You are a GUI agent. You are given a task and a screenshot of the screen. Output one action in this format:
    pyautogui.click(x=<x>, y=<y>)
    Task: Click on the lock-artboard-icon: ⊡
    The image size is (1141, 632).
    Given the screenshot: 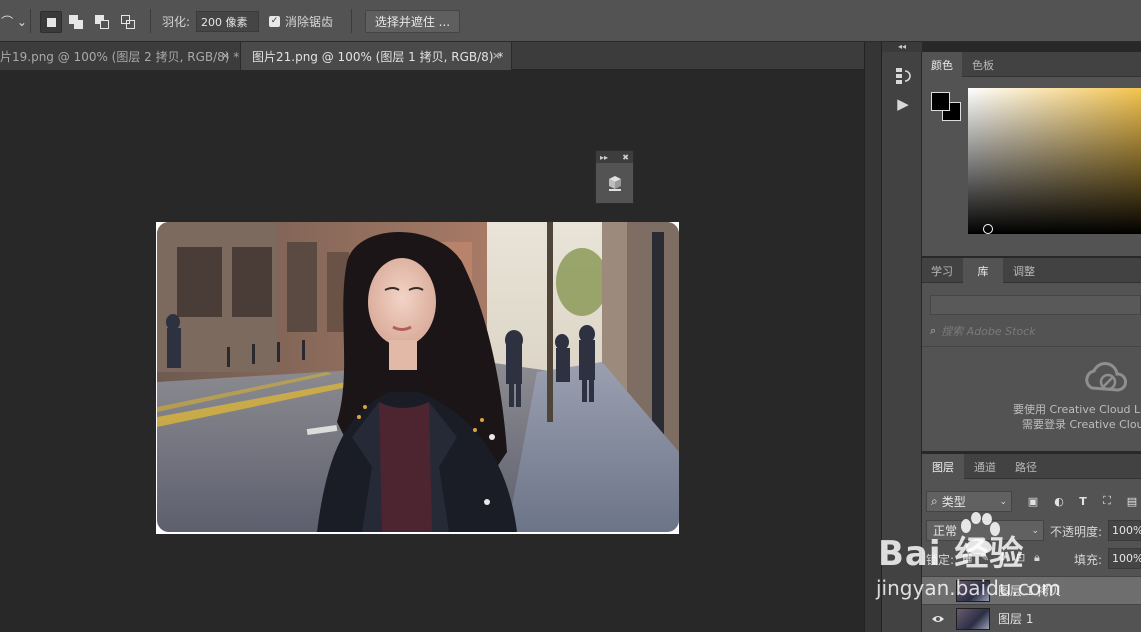 What is the action you would take?
    pyautogui.click(x=1020, y=557)
    